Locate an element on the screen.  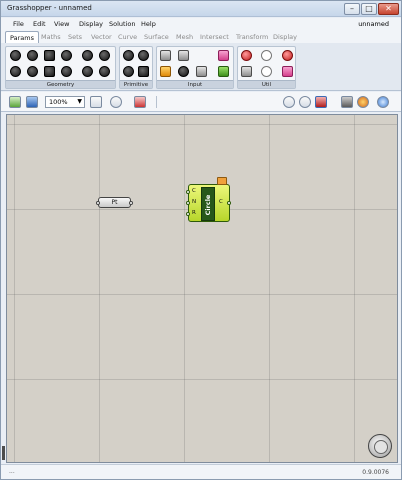
colour-param-icon is located at coordinates (143, 55).